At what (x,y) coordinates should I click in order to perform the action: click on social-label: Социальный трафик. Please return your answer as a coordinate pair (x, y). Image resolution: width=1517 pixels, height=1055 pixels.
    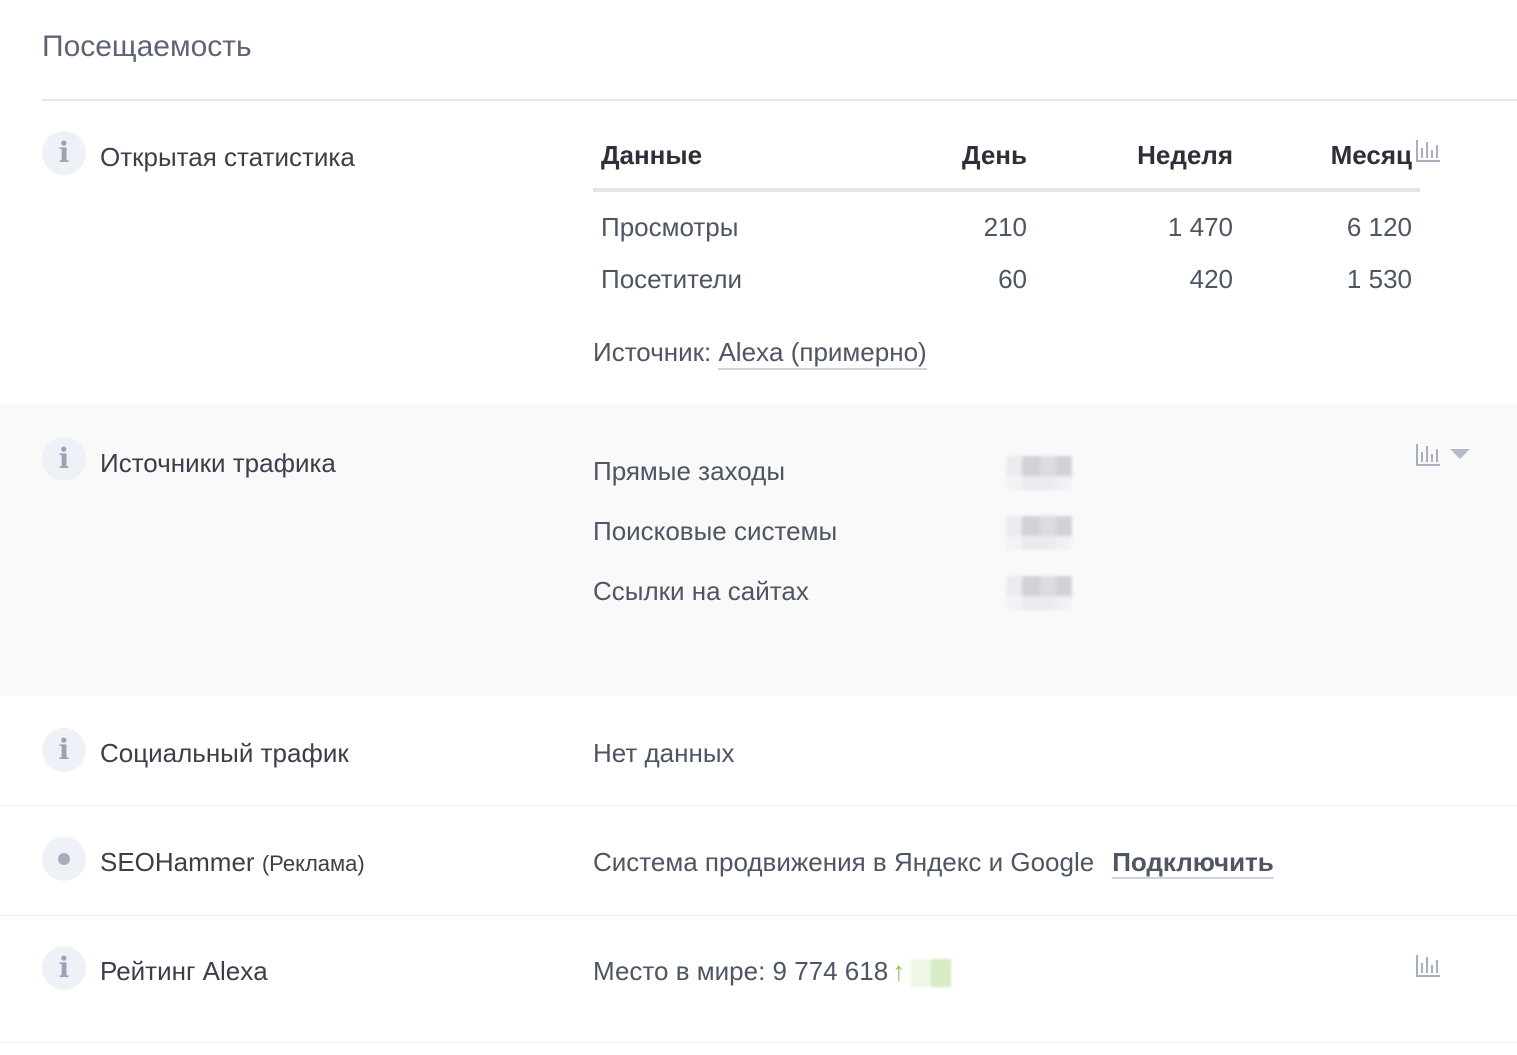
    Looking at the image, I should click on (224, 753).